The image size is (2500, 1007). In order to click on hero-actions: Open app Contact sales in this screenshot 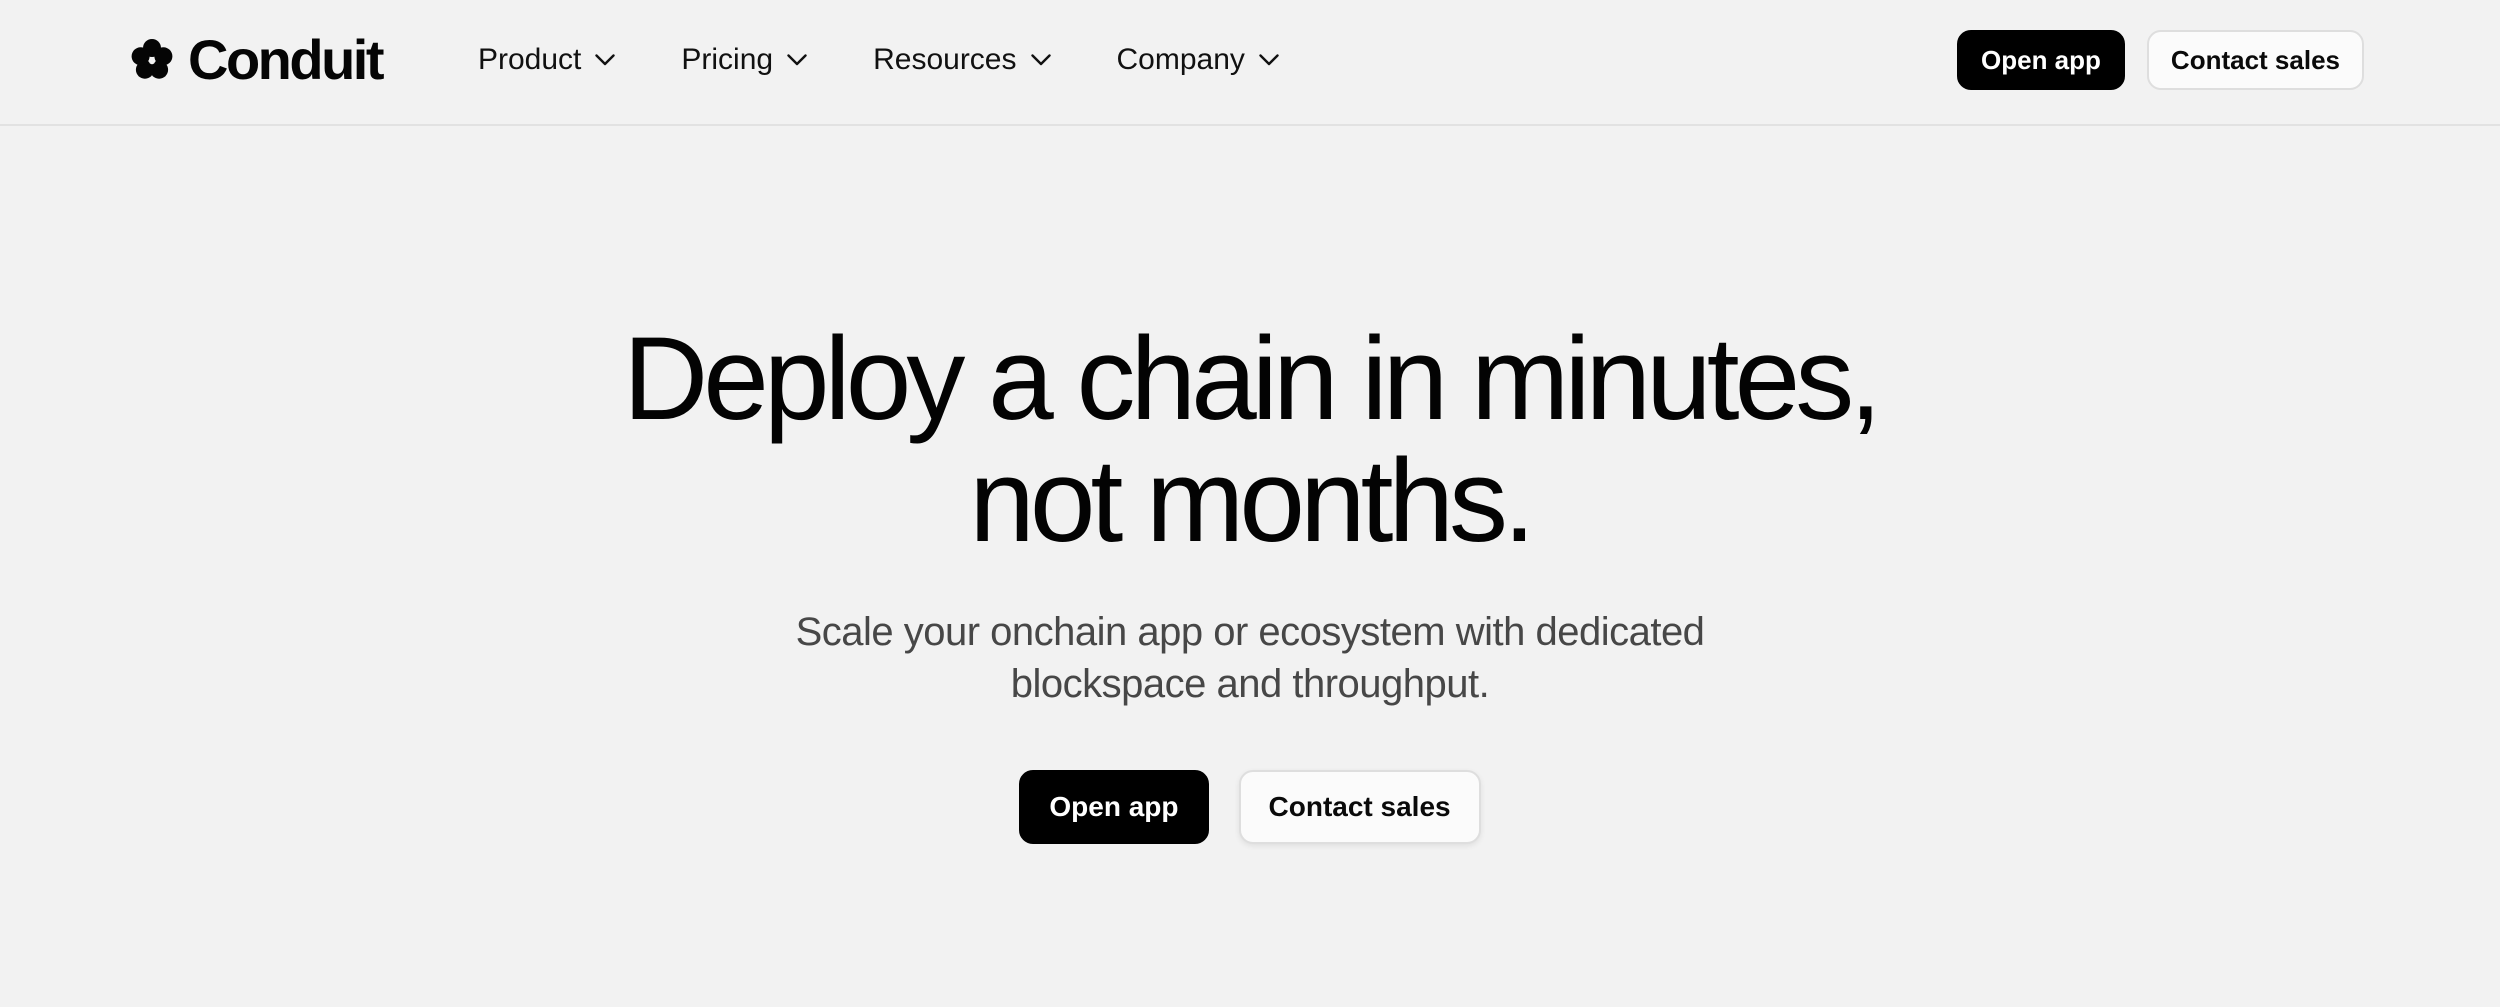, I will do `click(1250, 807)`.